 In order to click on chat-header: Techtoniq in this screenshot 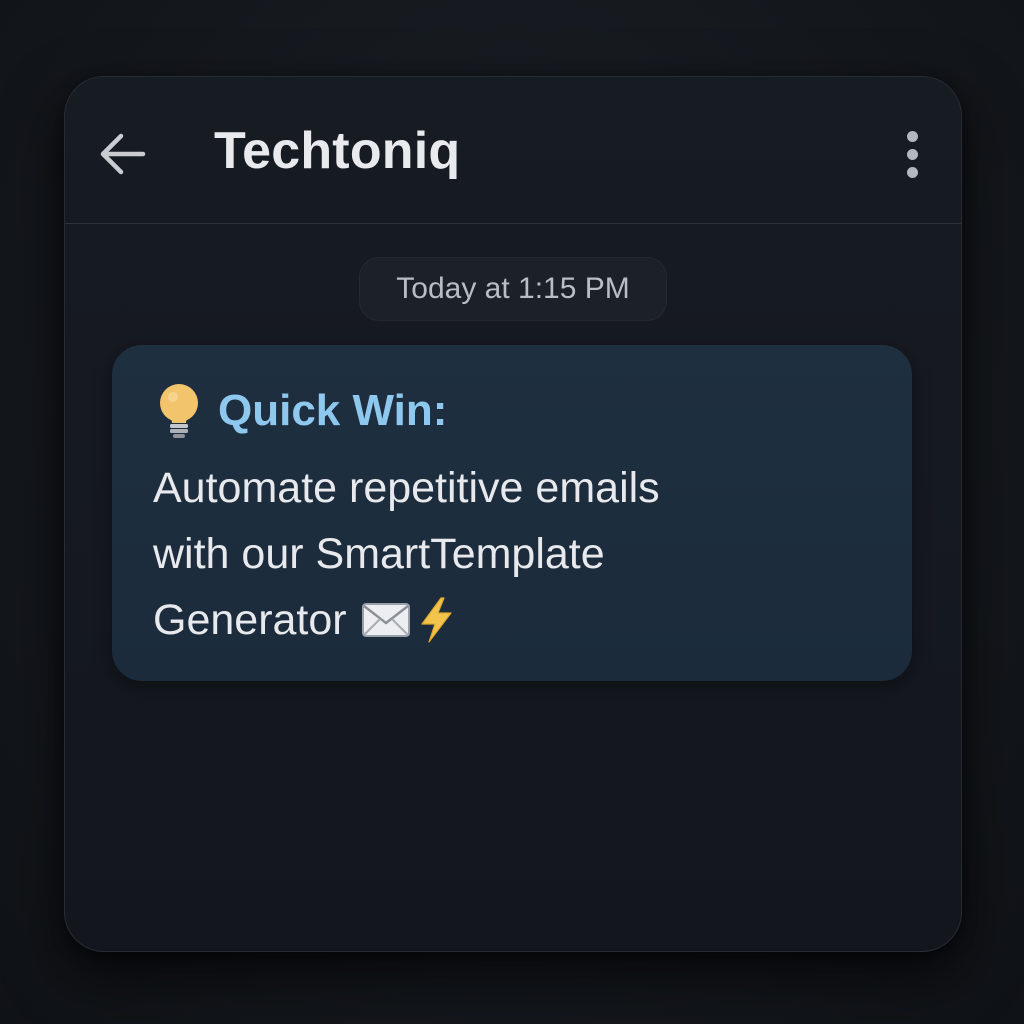, I will do `click(513, 150)`.